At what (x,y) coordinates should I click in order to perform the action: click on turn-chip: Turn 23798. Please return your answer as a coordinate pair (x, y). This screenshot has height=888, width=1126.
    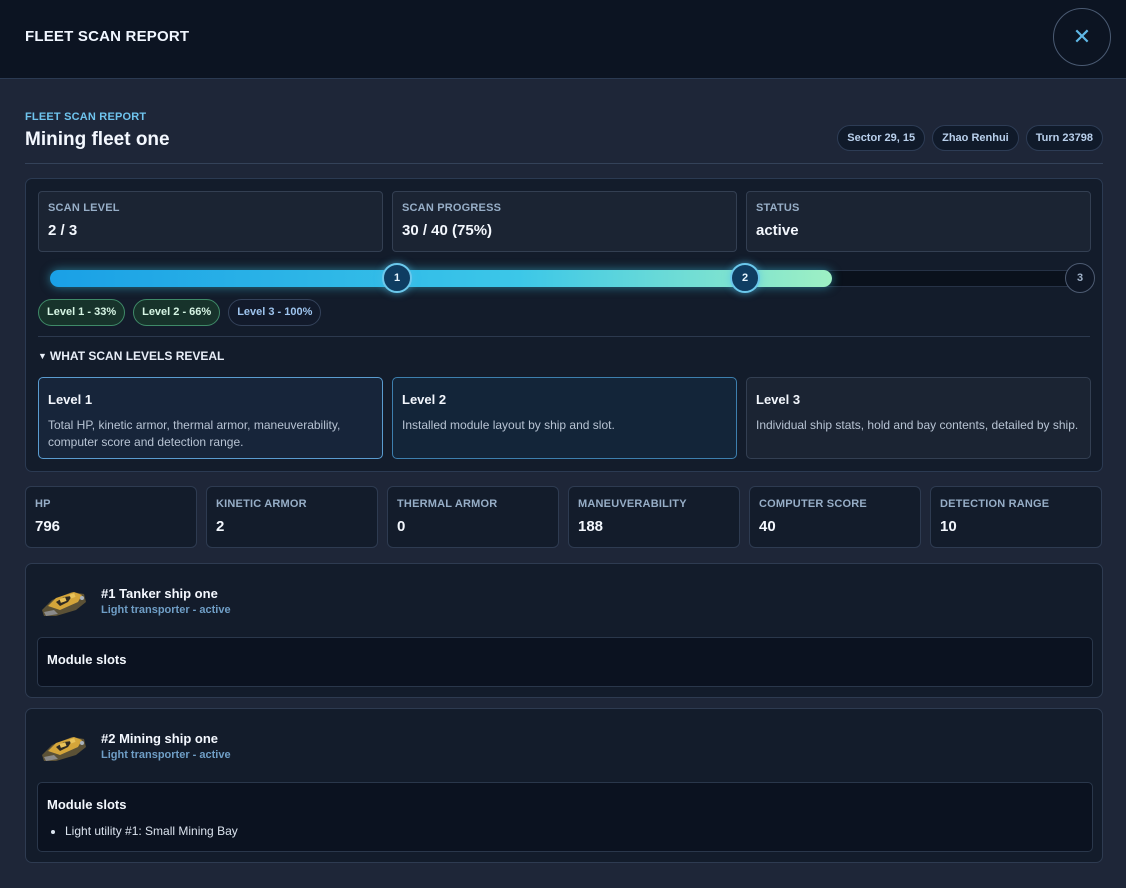
    Looking at the image, I should click on (1064, 138).